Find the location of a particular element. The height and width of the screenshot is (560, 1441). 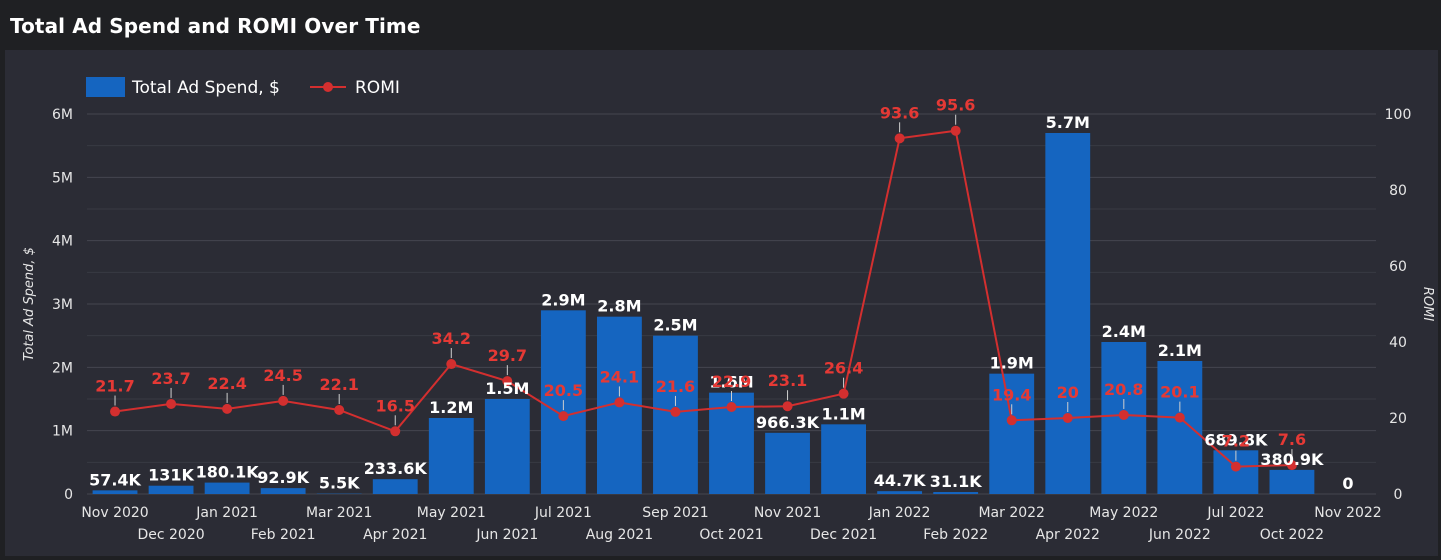

y2-tick-label: 0 is located at coordinates (1398, 495).